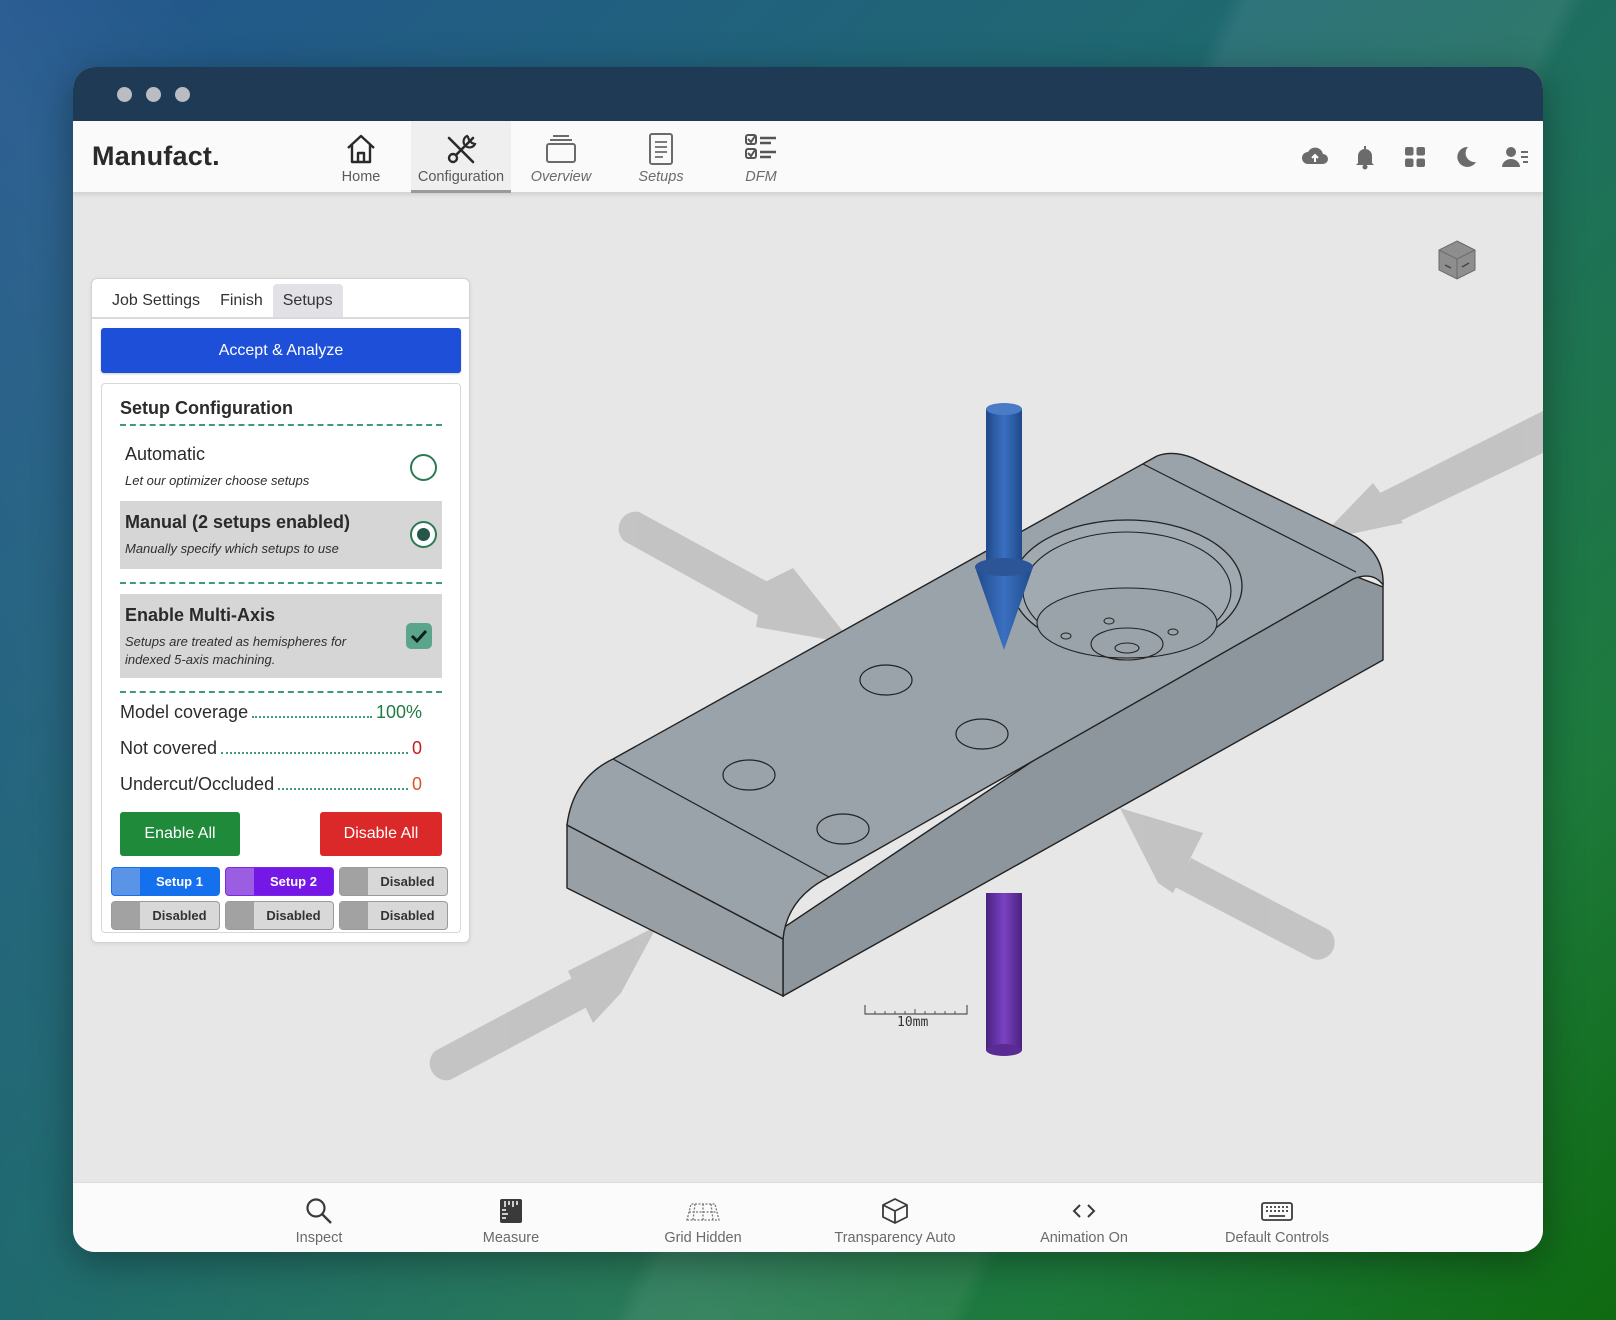 The width and height of the screenshot is (1616, 1320). What do you see at coordinates (179, 881) in the screenshot?
I see `setup-chip-label: Setup 1` at bounding box center [179, 881].